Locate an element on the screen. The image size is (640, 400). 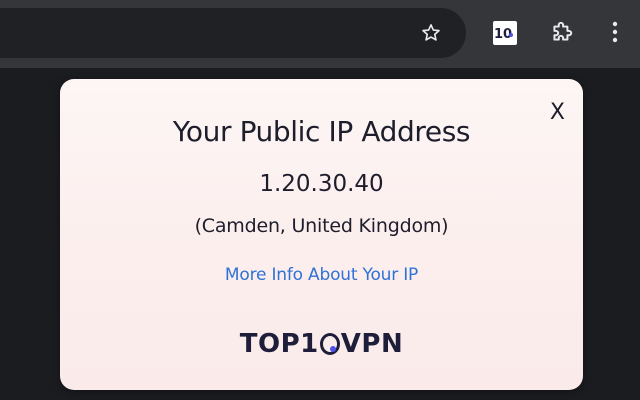
top10vpn-logo: TOP1 VPN is located at coordinates (321, 344).